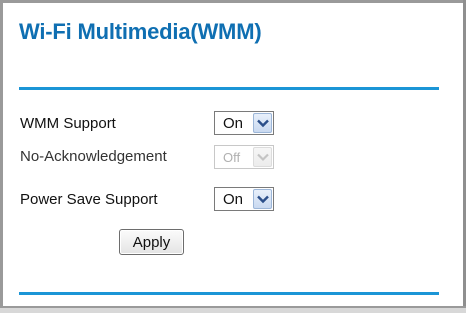 The width and height of the screenshot is (472, 313). Describe the element at coordinates (233, 199) in the screenshot. I see `power-save-support-value: On` at that location.